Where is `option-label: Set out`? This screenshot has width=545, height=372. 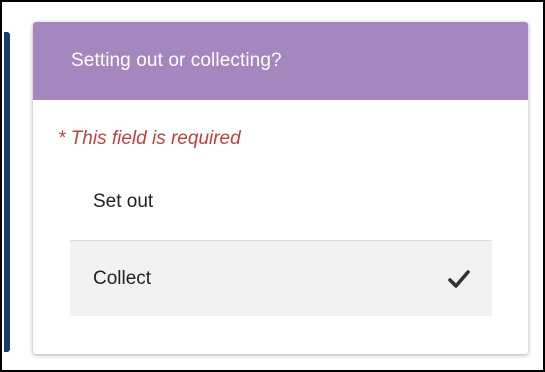 option-label: Set out is located at coordinates (123, 201).